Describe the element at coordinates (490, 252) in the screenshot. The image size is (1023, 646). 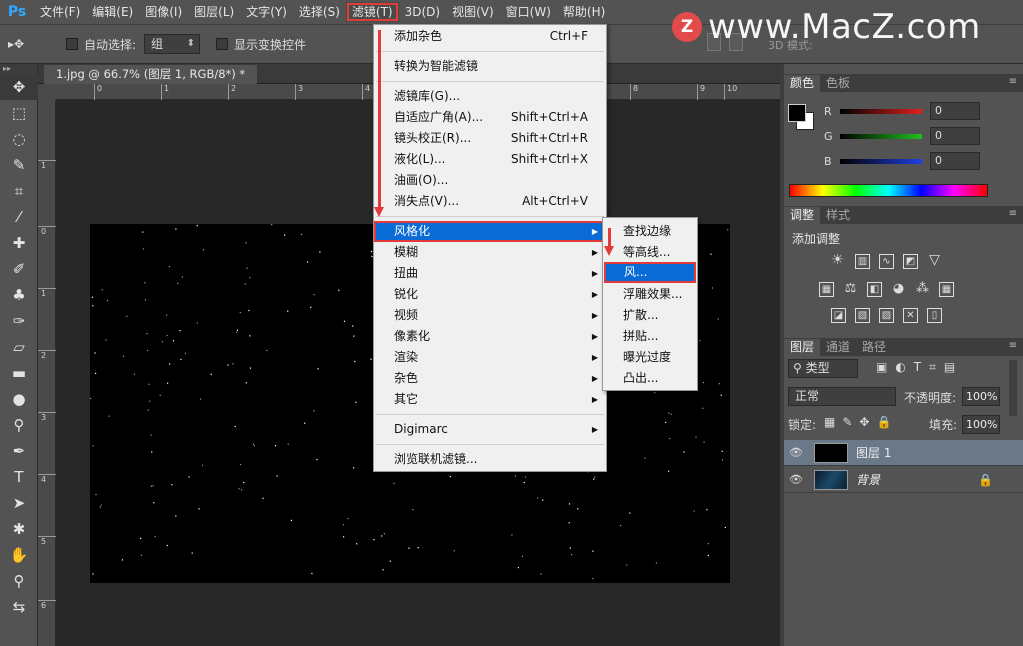
I see `filter-blur: 模糊 ▶` at that location.